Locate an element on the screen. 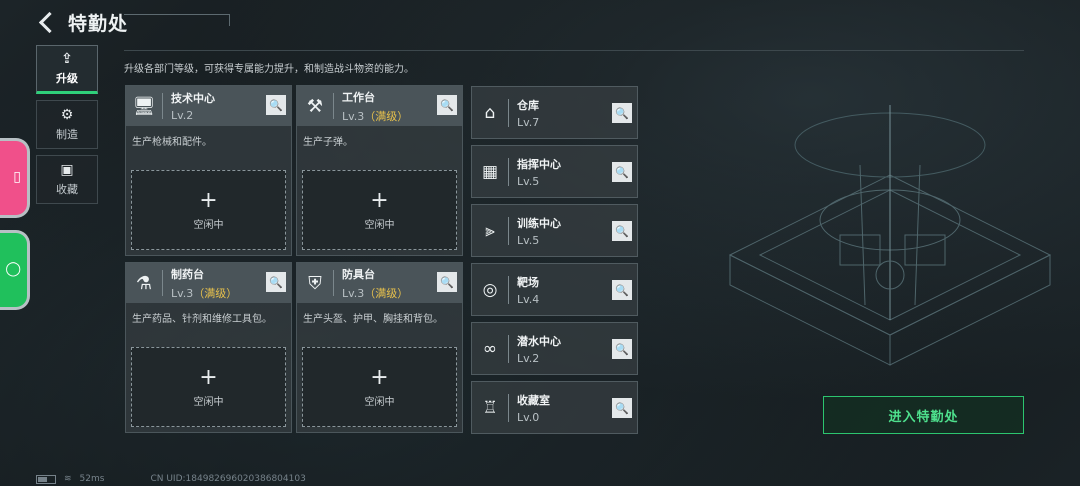 The width and height of the screenshot is (1080, 486). nav-item-upgrade: ⇪ 升级 is located at coordinates (67, 69).